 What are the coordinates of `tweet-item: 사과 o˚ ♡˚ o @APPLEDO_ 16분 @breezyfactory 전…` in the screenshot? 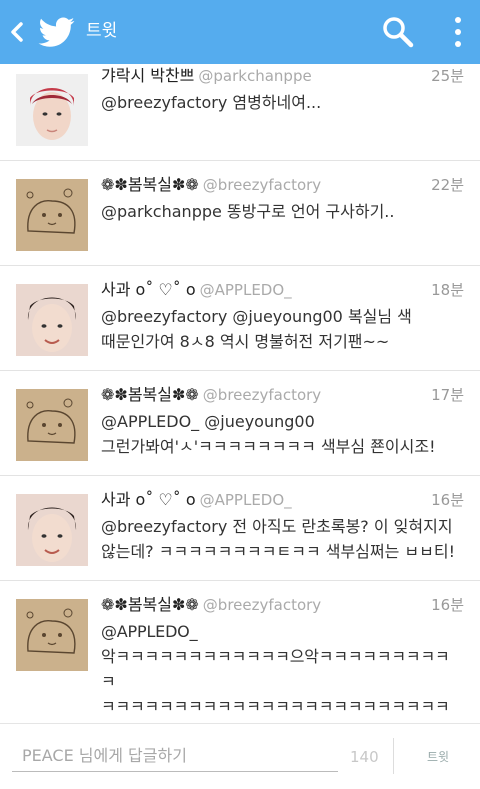 It's located at (240, 528).